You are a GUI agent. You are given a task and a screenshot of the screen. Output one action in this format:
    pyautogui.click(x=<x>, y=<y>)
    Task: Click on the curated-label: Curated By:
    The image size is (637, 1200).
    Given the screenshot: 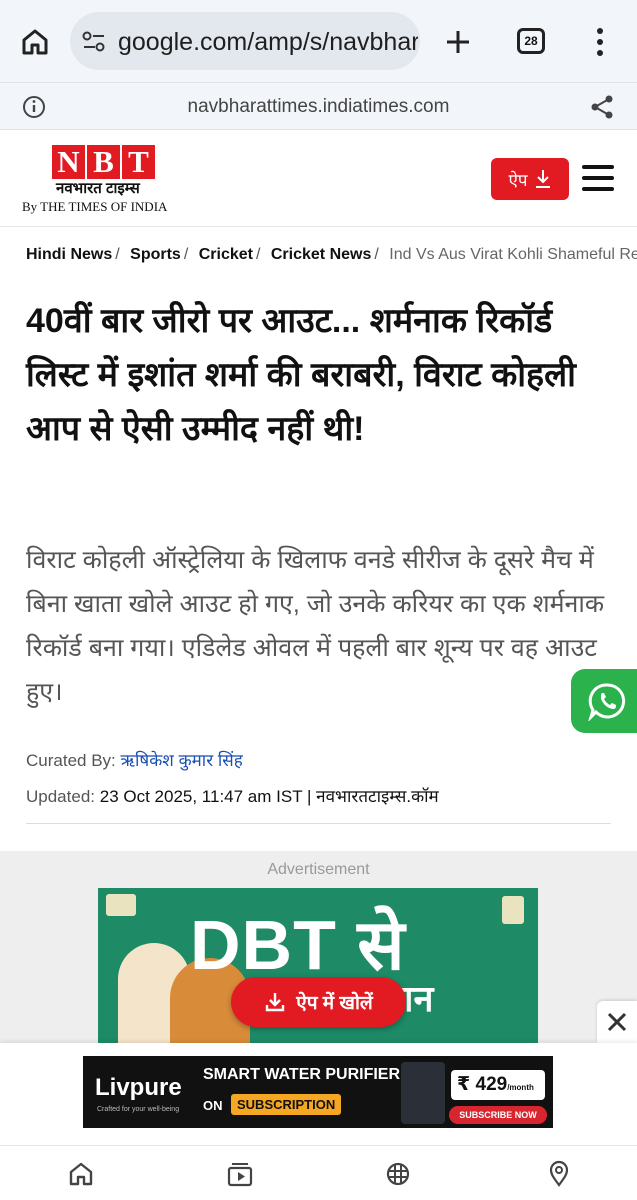 What is the action you would take?
    pyautogui.click(x=71, y=760)
    